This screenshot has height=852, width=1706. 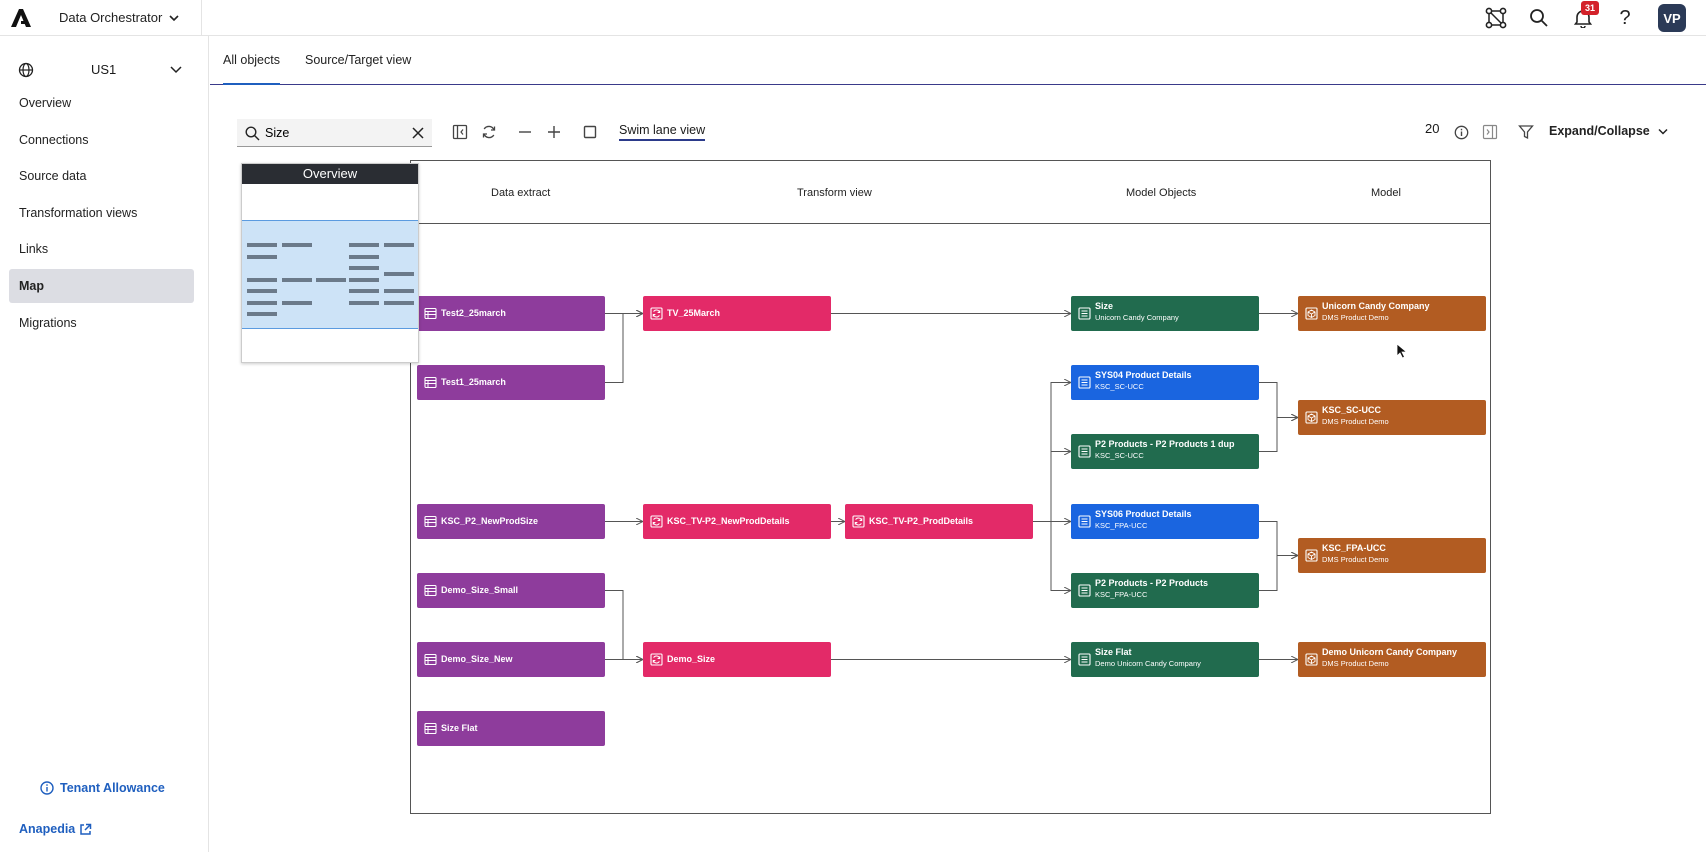 I want to click on lineage-node: Demo_Size_Small, so click(x=511, y=590).